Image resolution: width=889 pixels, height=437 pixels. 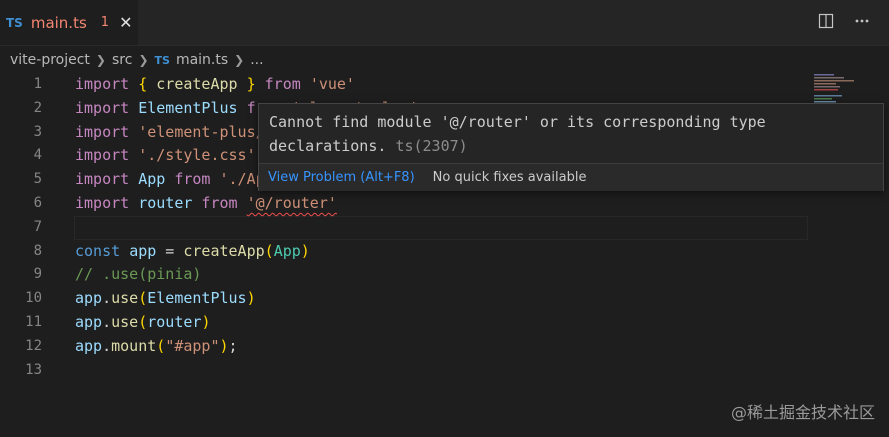 I want to click on code-token: {, so click(x=147, y=84).